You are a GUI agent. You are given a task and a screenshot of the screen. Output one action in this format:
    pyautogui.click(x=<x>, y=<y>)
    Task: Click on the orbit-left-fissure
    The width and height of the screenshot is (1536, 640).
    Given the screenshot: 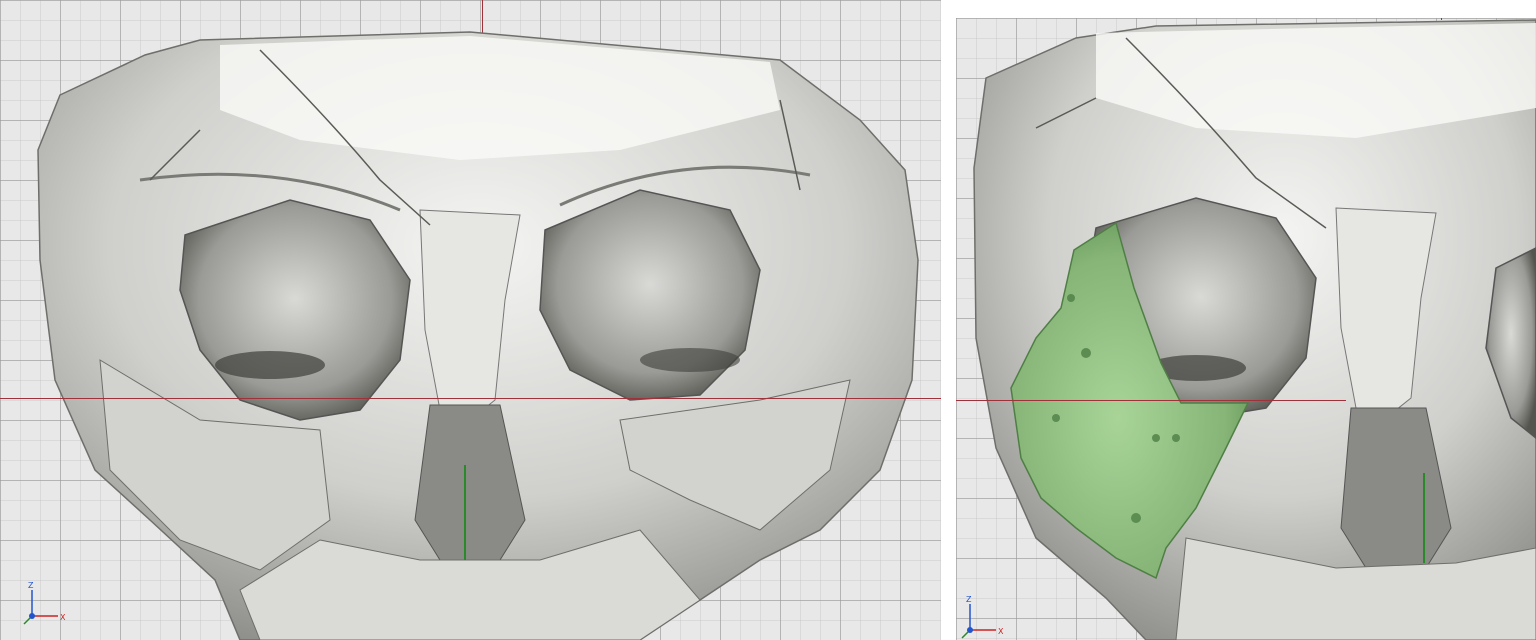 What is the action you would take?
    pyautogui.click(x=270, y=365)
    